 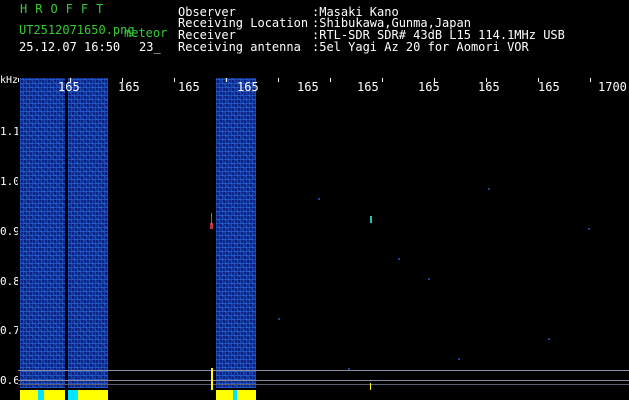 I want to click on app-logo: HROFFT, so click(x=66, y=9).